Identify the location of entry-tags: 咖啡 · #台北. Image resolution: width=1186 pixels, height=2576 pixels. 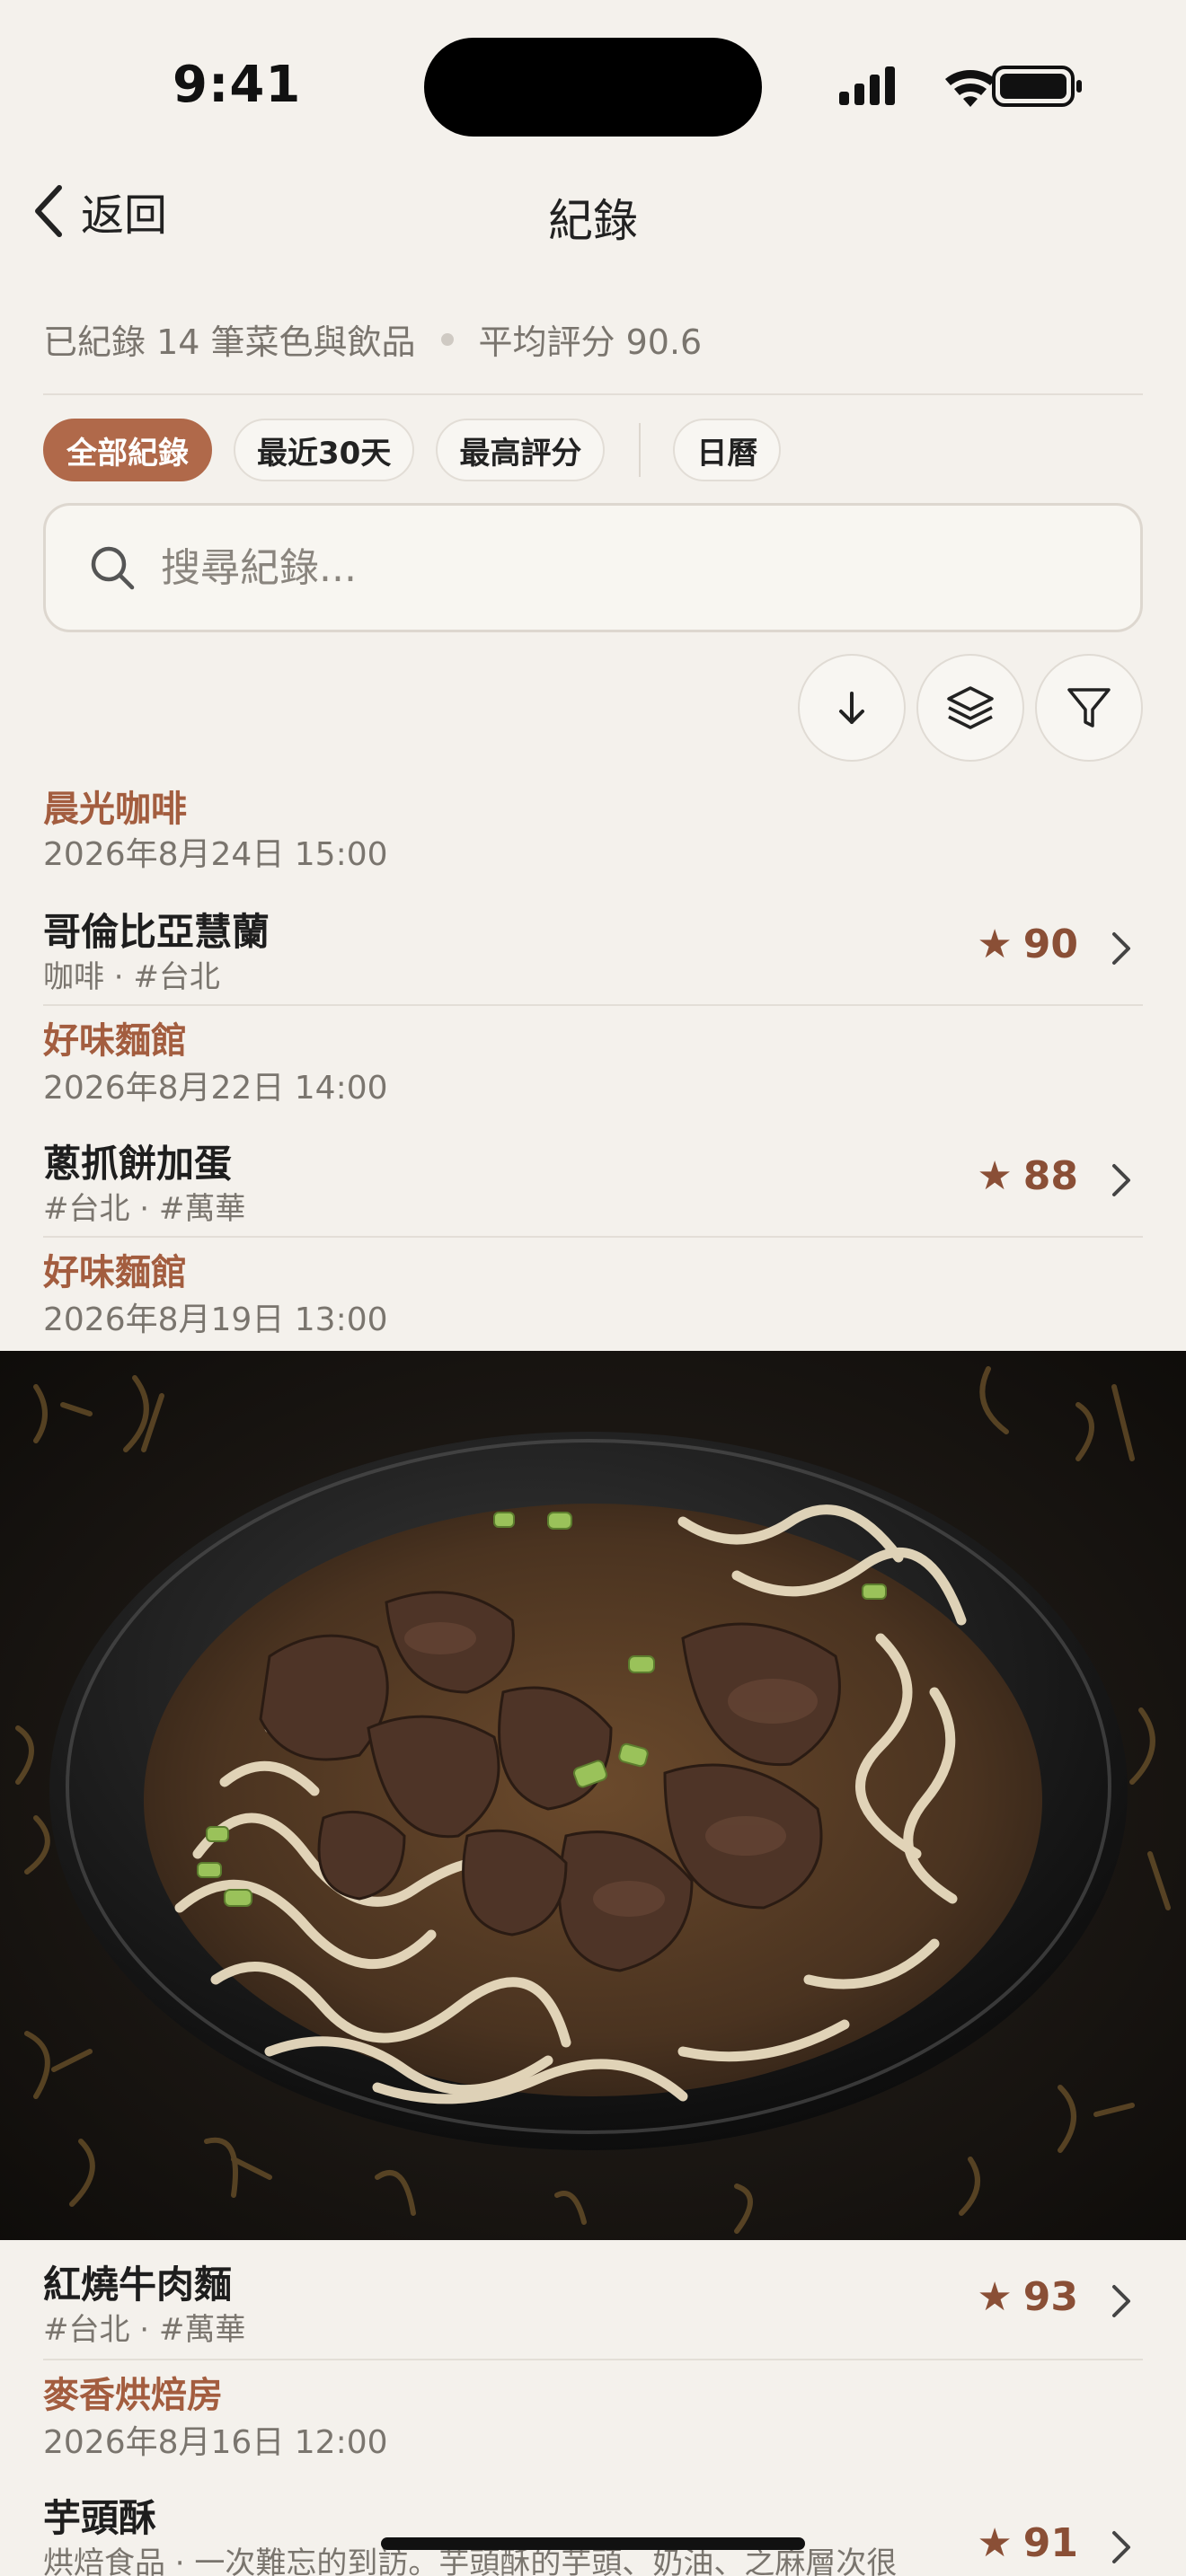
(131, 977).